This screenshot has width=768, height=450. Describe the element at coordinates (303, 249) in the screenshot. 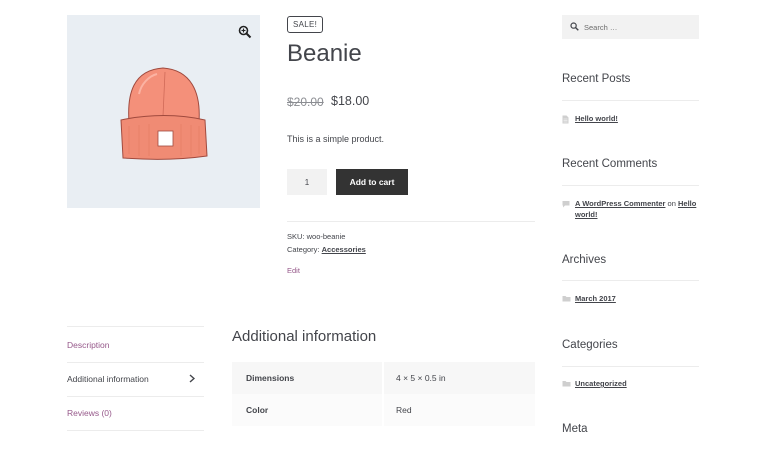

I see `category-label: Category:` at that location.